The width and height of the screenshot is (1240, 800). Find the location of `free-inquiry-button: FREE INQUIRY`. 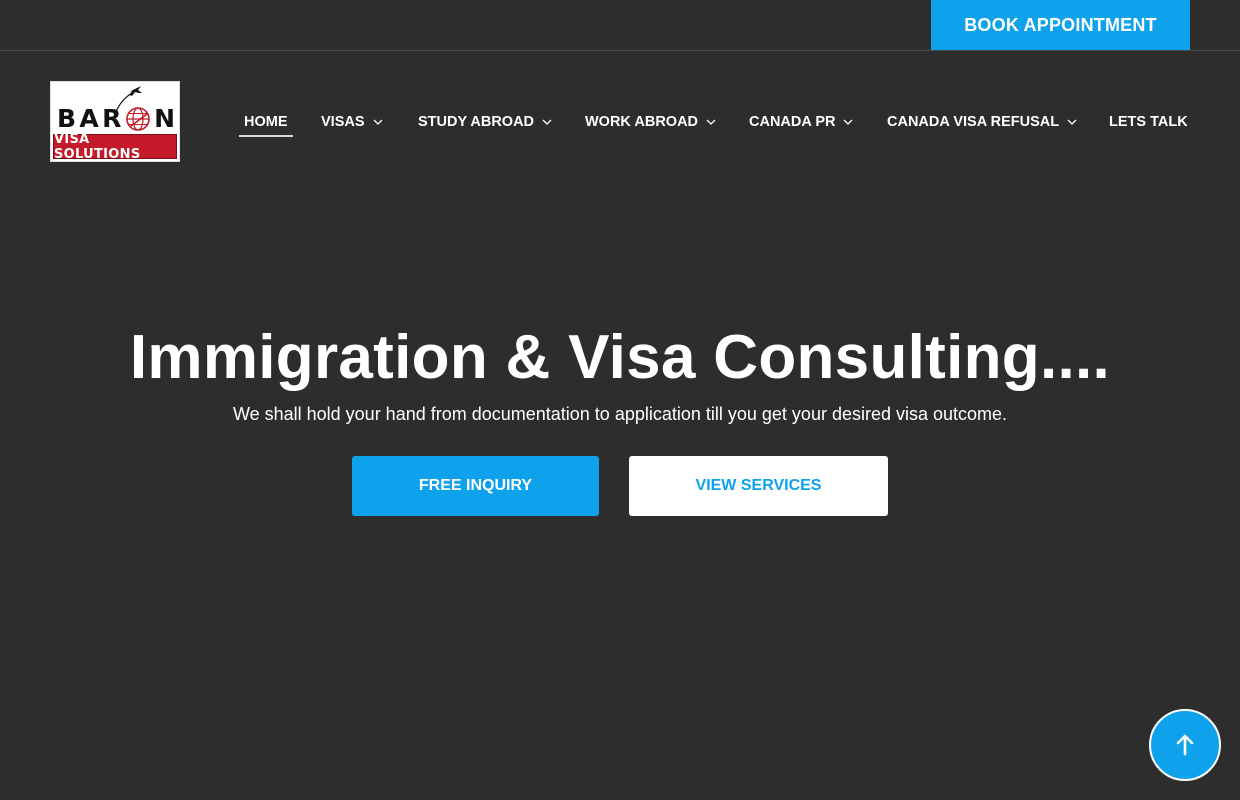

free-inquiry-button: FREE INQUIRY is located at coordinates (475, 486).